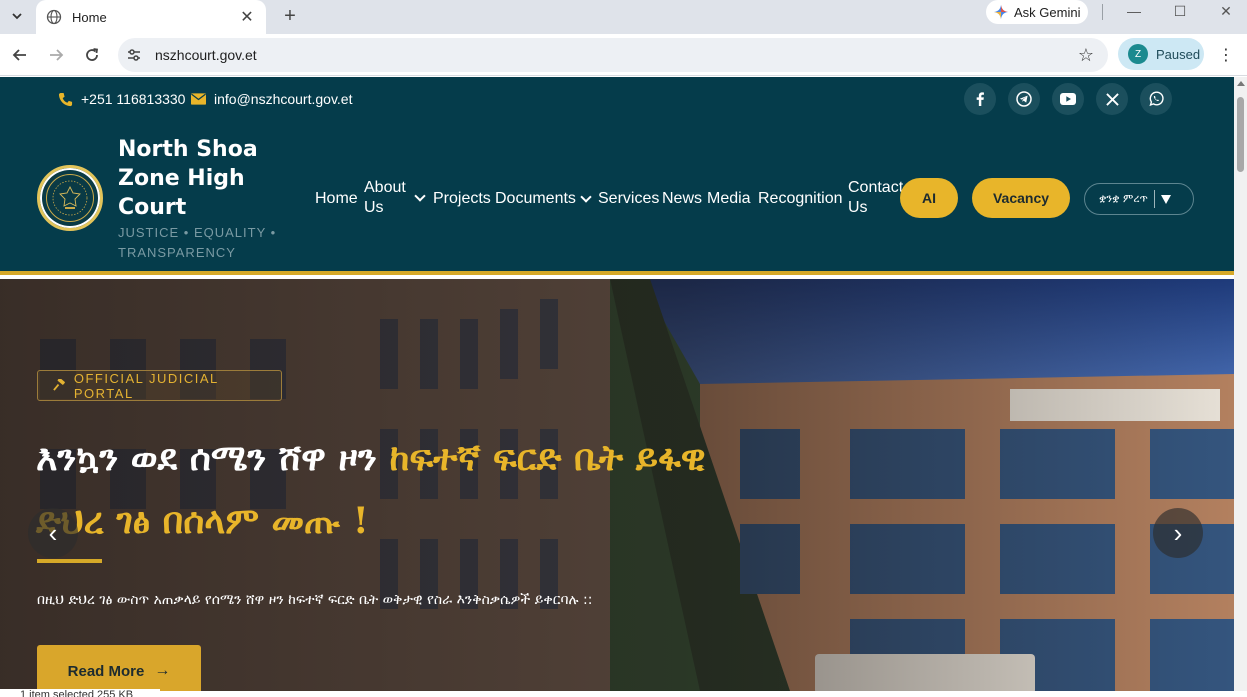 The width and height of the screenshot is (1247, 697). I want to click on whatsapp-icon, so click(1156, 99).